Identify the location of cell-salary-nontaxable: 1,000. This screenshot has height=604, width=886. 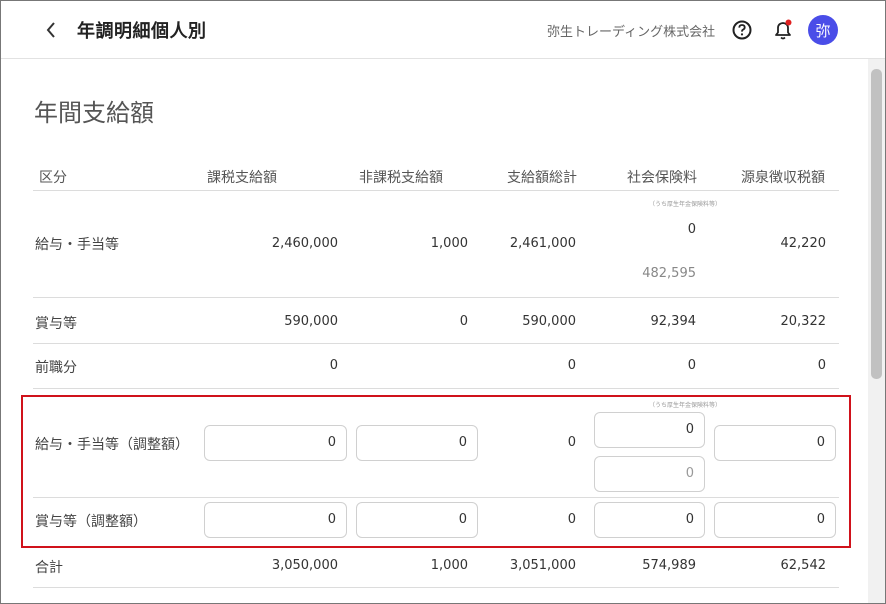
(449, 243).